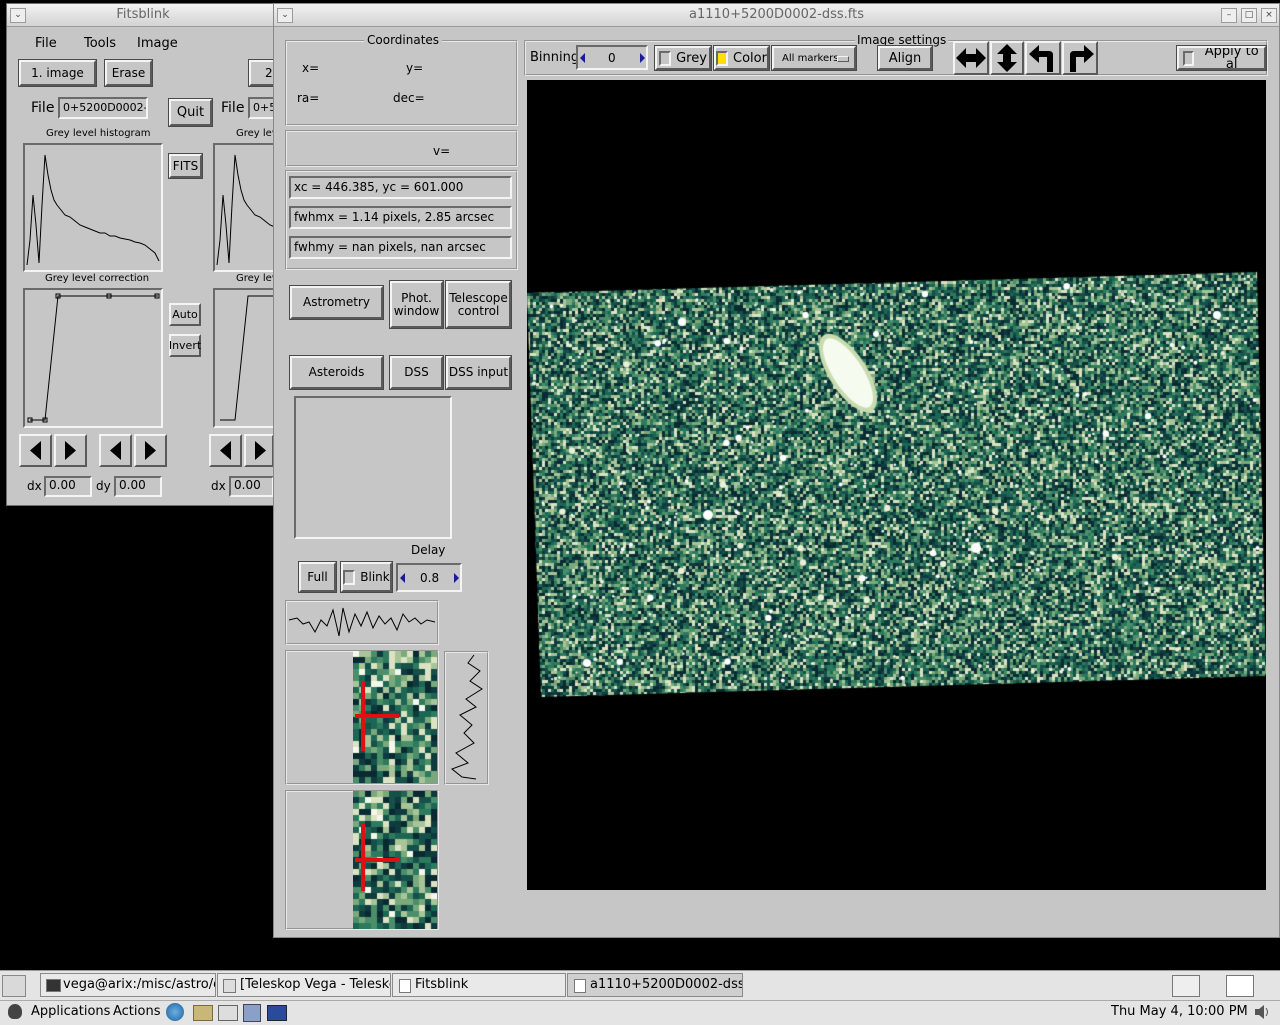 Image resolution: width=1280 pixels, height=1025 pixels. I want to click on dy-entry: 0.00, so click(138, 486).